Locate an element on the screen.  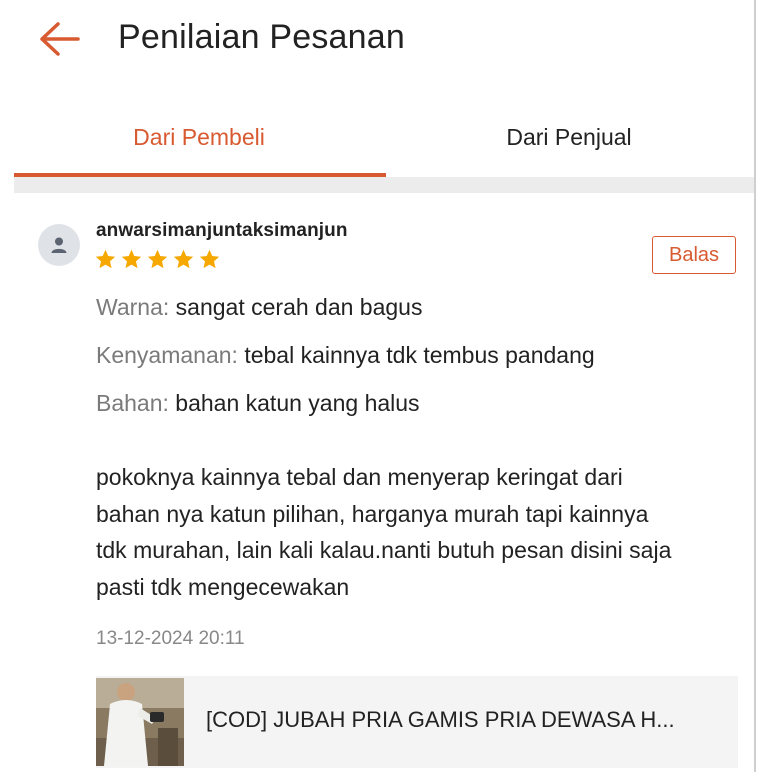
attribute-color: Warna: sangat cerah dan bagus is located at coordinates (259, 307).